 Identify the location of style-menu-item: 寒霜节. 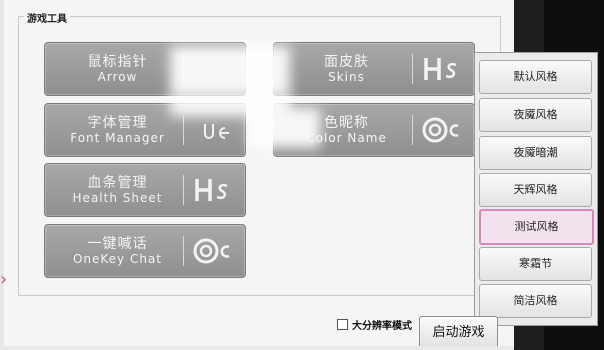
(535, 264).